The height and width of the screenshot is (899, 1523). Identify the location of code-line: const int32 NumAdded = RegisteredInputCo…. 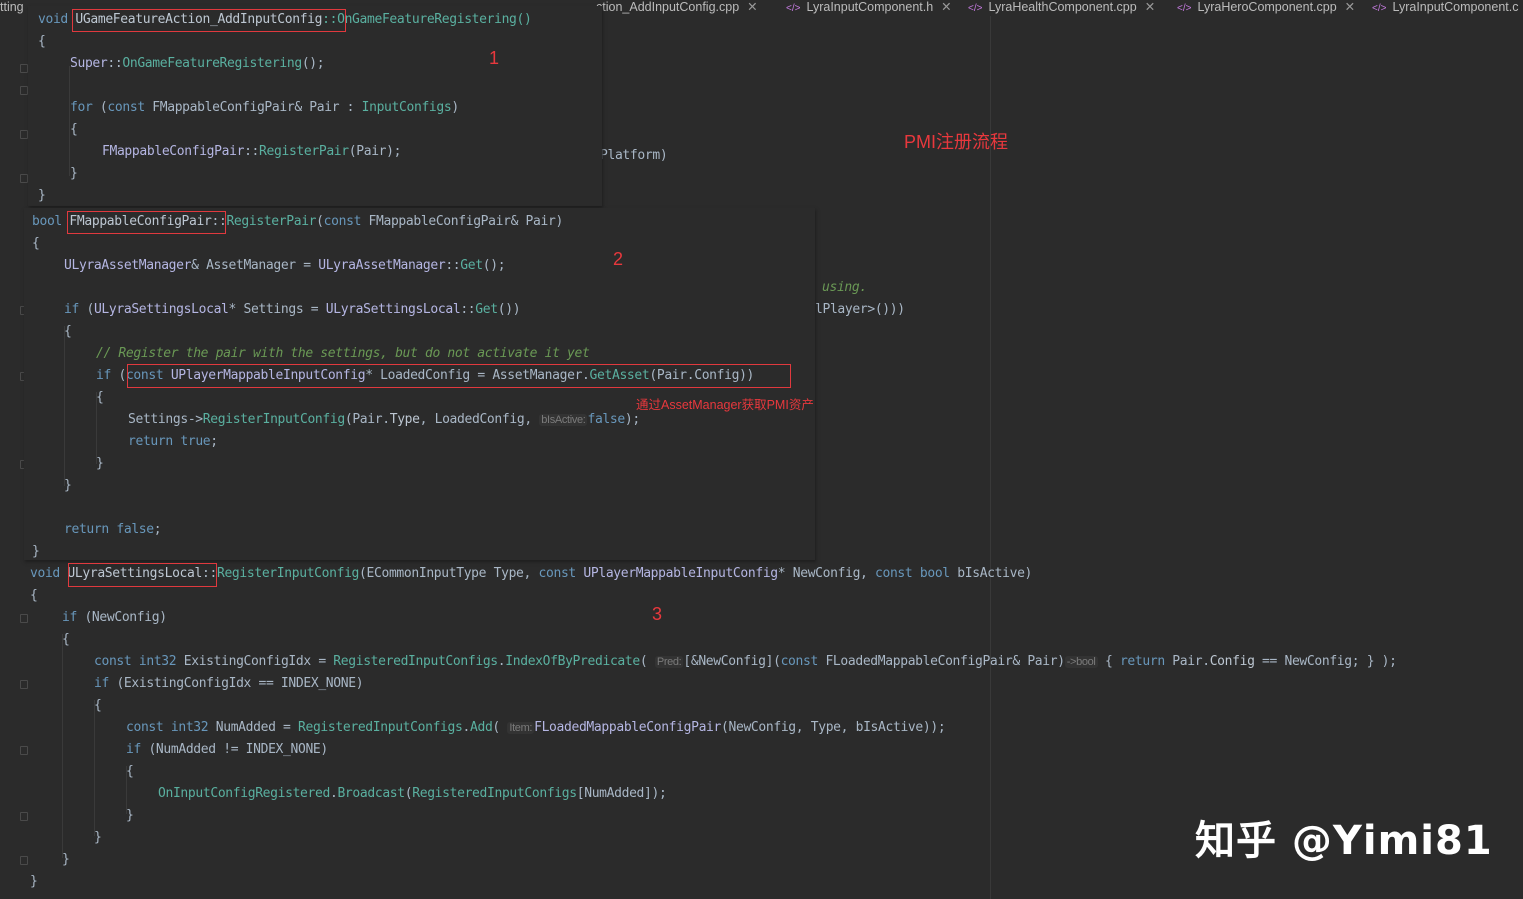
(536, 727).